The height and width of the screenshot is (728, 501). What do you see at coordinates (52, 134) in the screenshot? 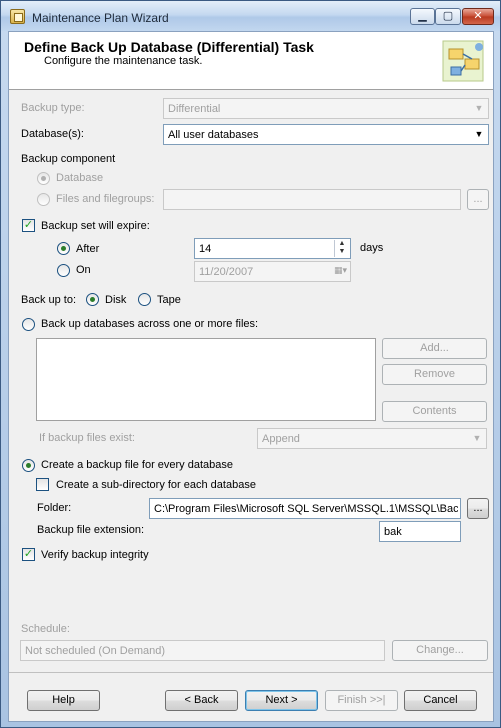
I see `databases-label: Database(s):` at bounding box center [52, 134].